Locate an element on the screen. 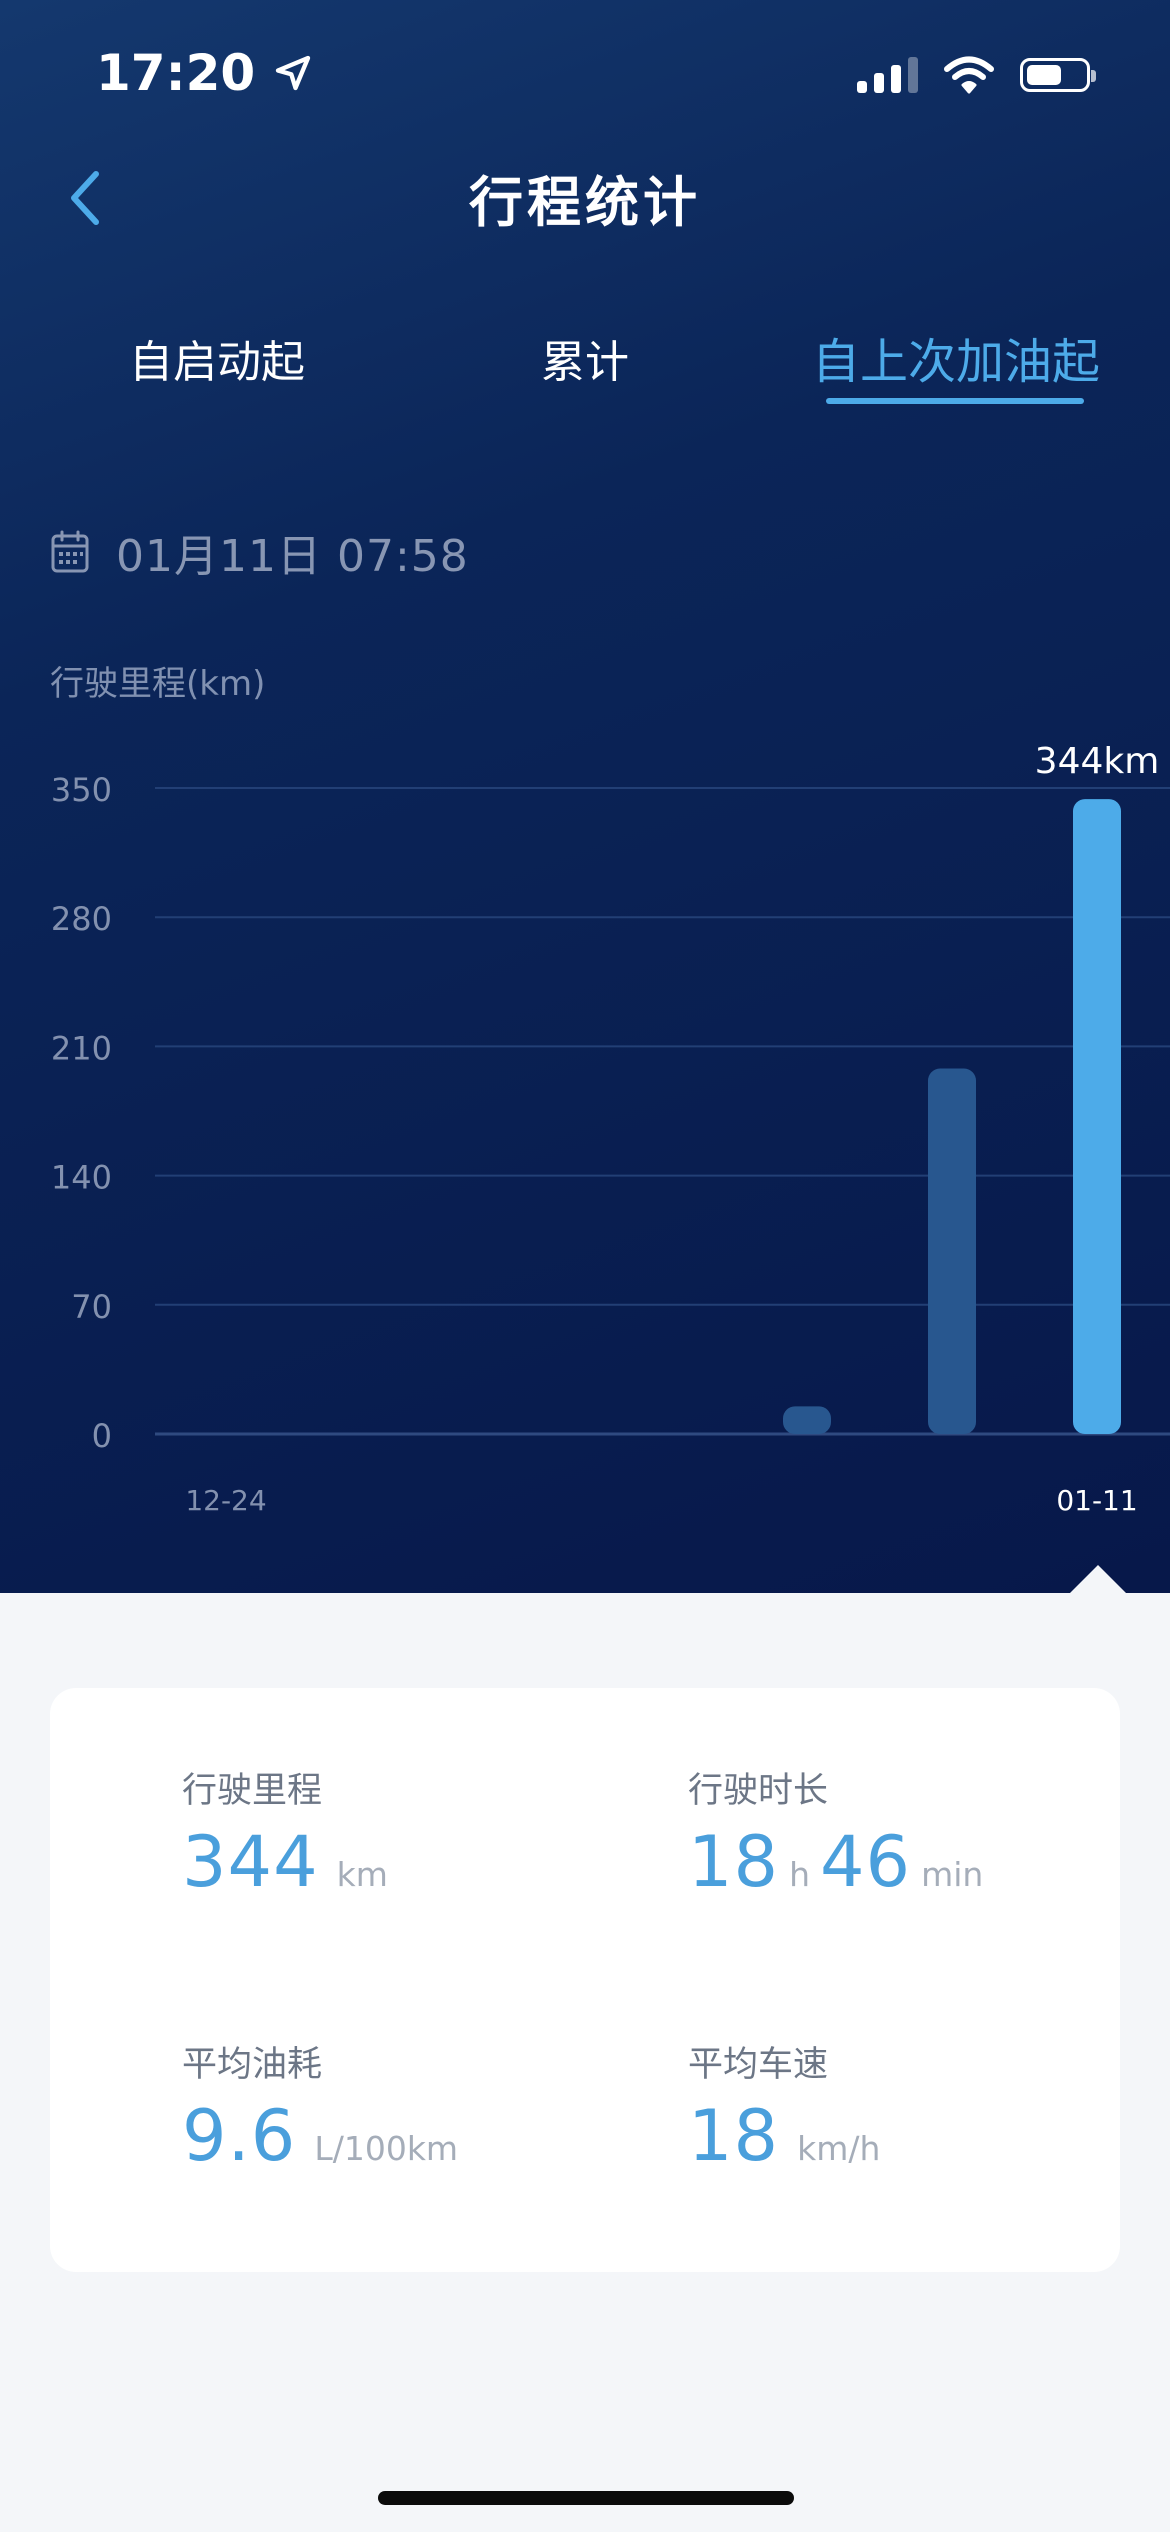 This screenshot has width=1170, height=2532. stat-fuel-consumption: 平均油耗 9.6 L/100km is located at coordinates (320, 2106).